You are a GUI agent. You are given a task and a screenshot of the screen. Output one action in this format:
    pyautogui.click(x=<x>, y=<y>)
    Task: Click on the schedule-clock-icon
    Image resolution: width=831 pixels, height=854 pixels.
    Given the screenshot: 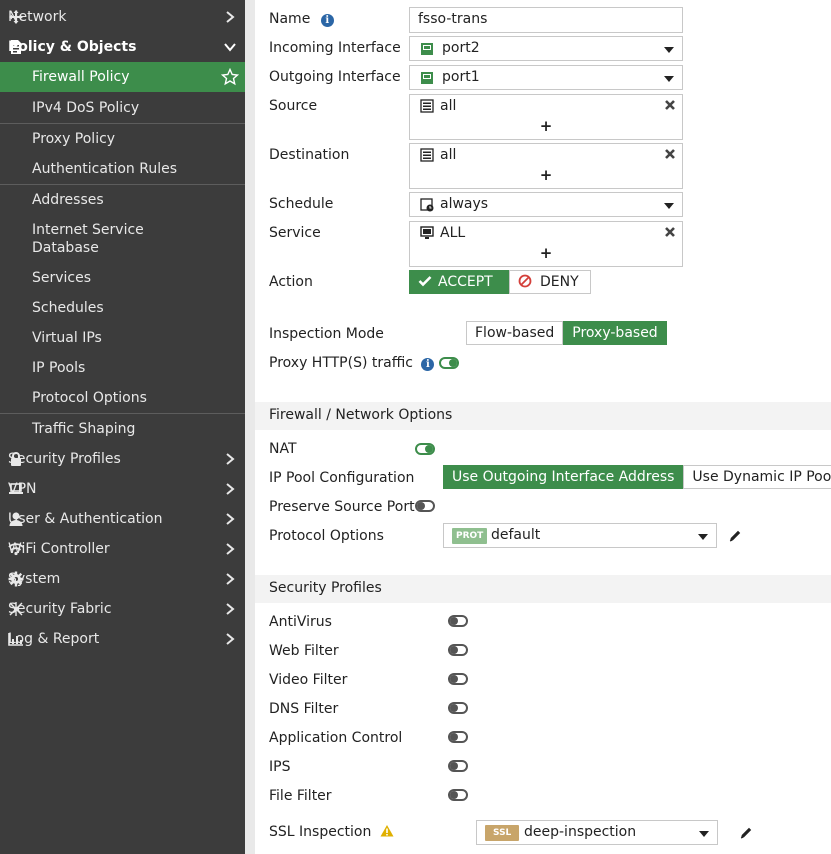 What is the action you would take?
    pyautogui.click(x=427, y=205)
    